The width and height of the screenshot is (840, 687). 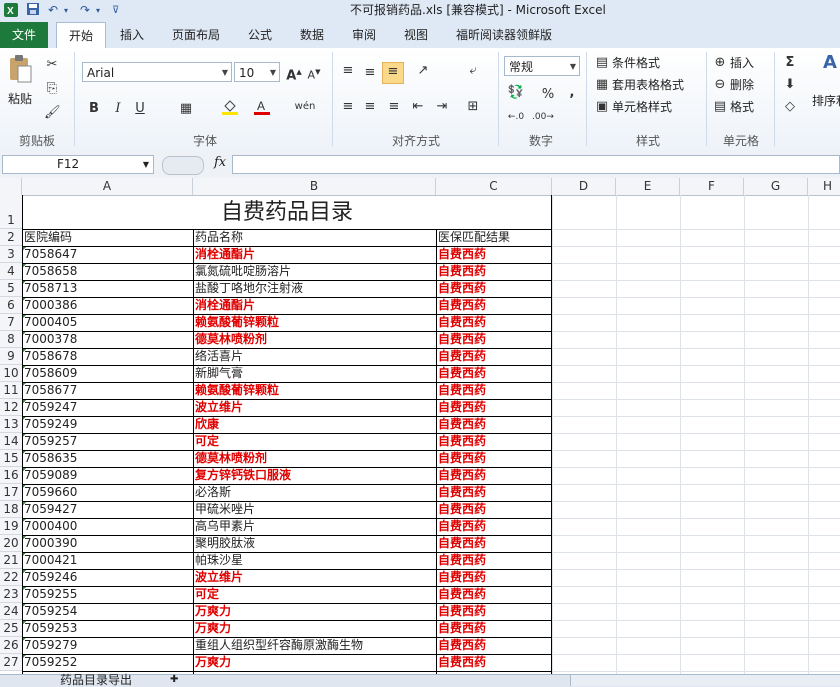 What do you see at coordinates (348, 71) in the screenshot?
I see `align-top-icon: ≡` at bounding box center [348, 71].